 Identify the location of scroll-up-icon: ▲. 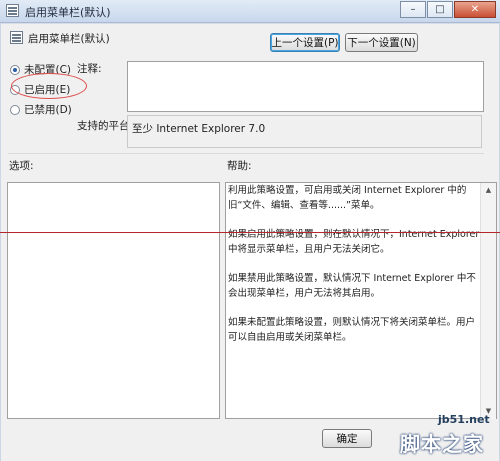
(488, 190).